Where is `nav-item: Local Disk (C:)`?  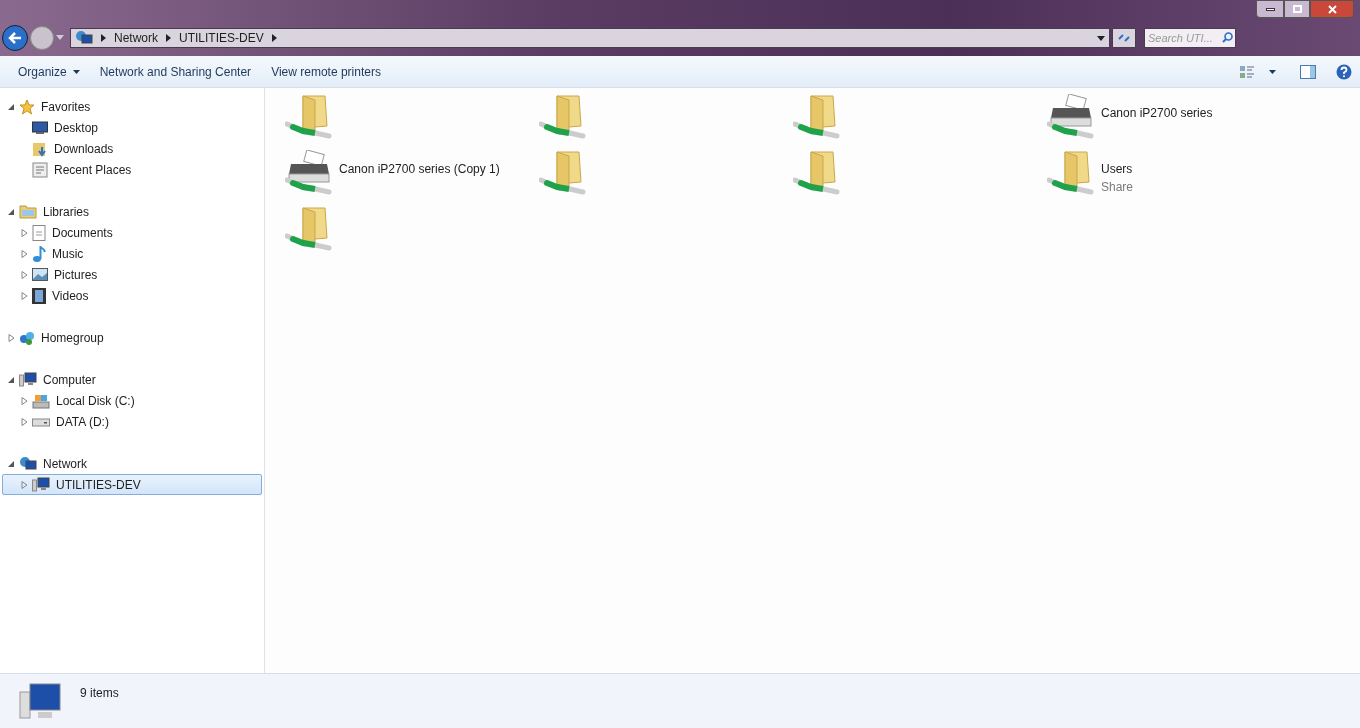 nav-item: Local Disk (C:) is located at coordinates (132, 400).